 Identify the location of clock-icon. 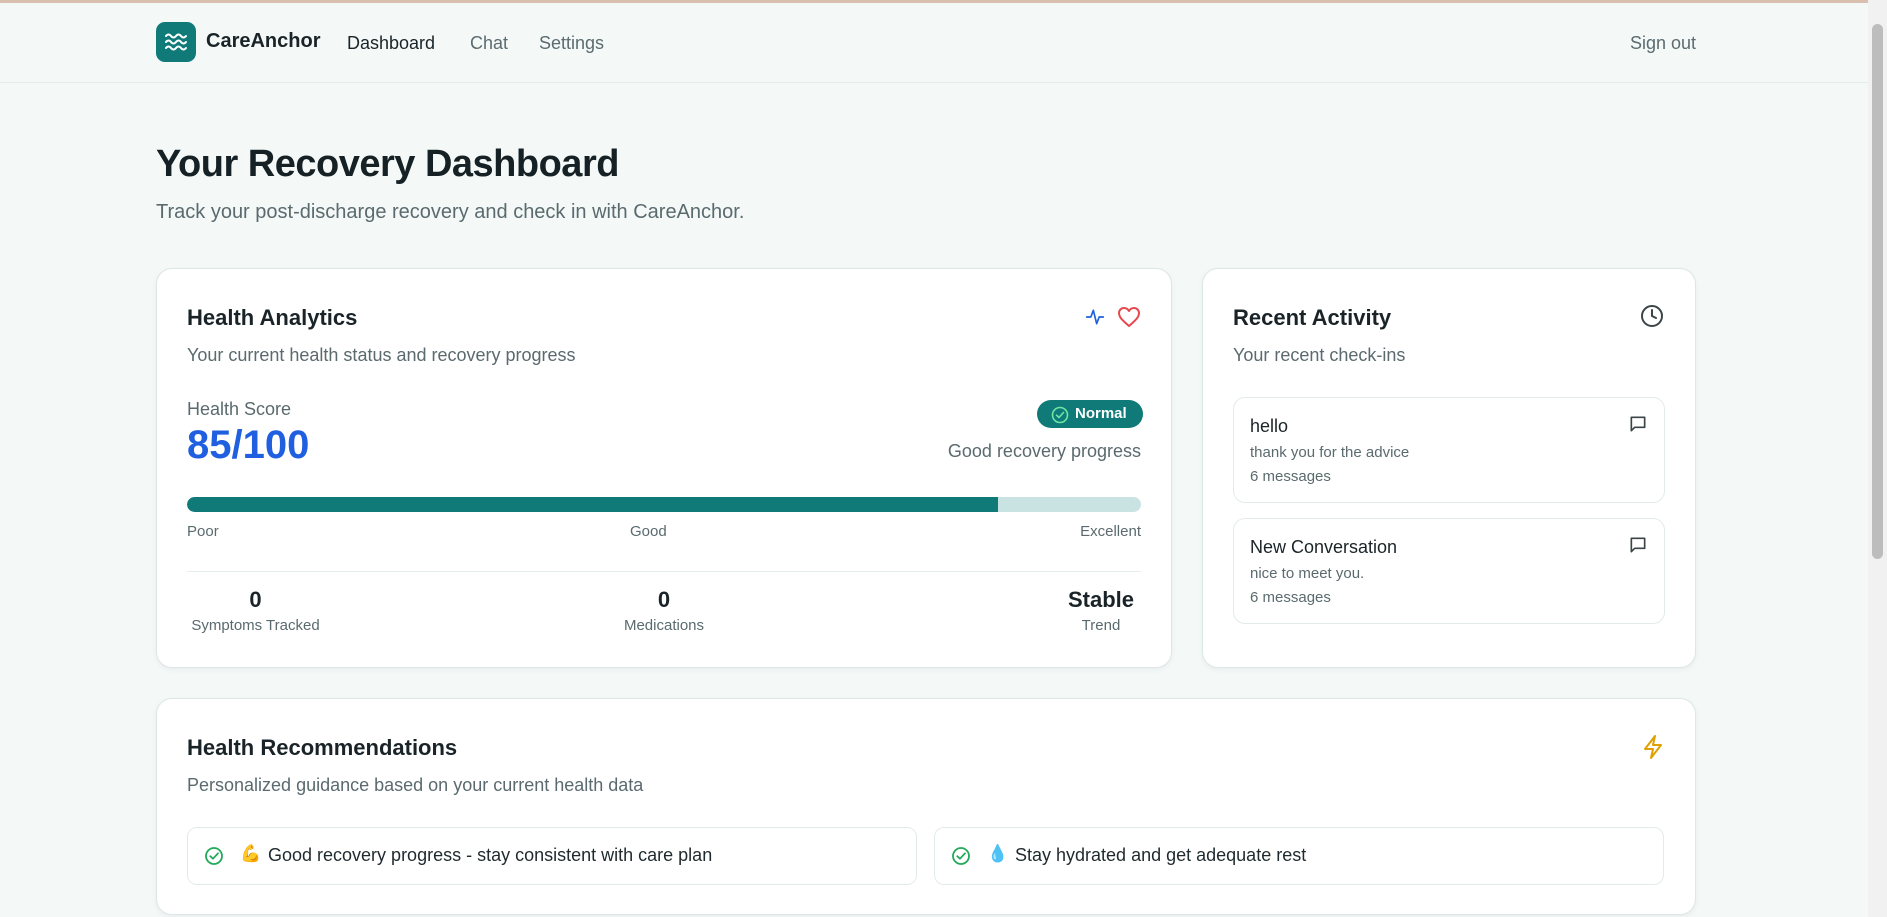
(1652, 316).